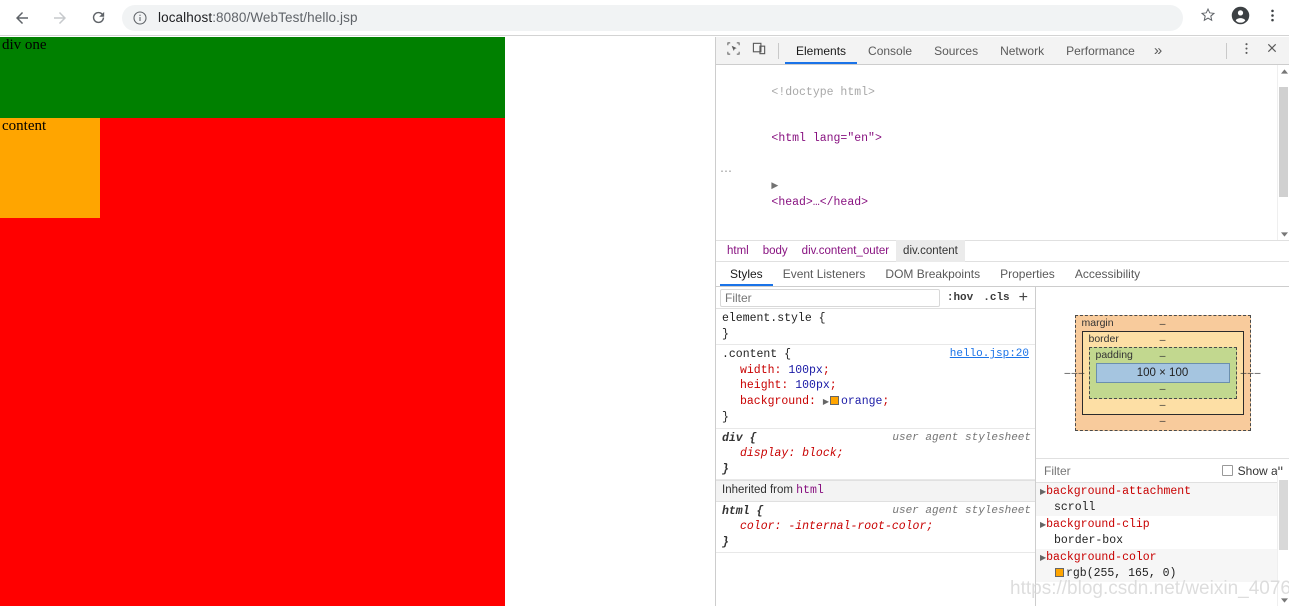 Image resolution: width=1289 pixels, height=606 pixels. What do you see at coordinates (746, 274) in the screenshot?
I see `tab-styles: Styles` at bounding box center [746, 274].